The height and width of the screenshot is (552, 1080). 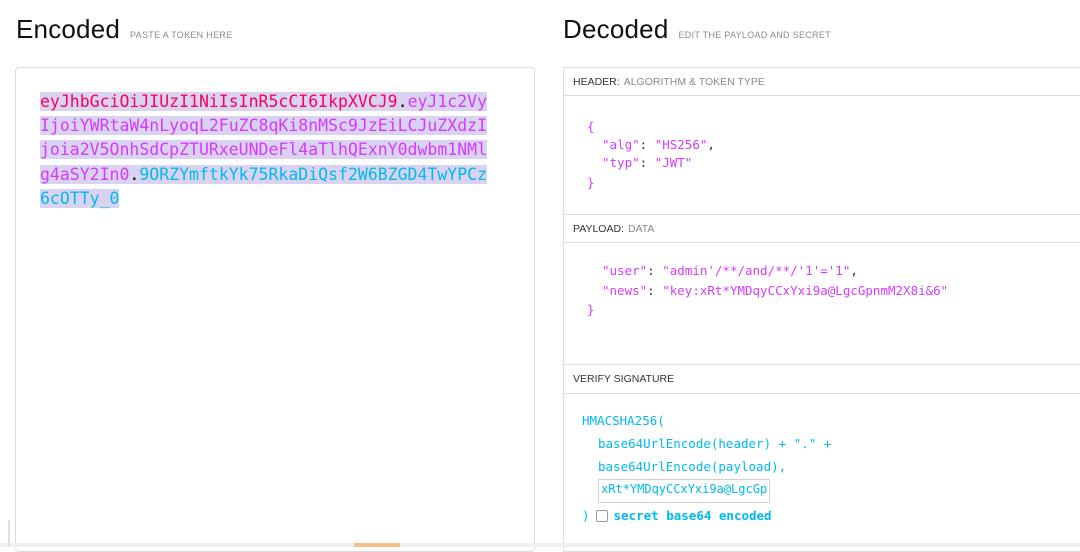 I want to click on encoded-title: Encoded, so click(x=68, y=29).